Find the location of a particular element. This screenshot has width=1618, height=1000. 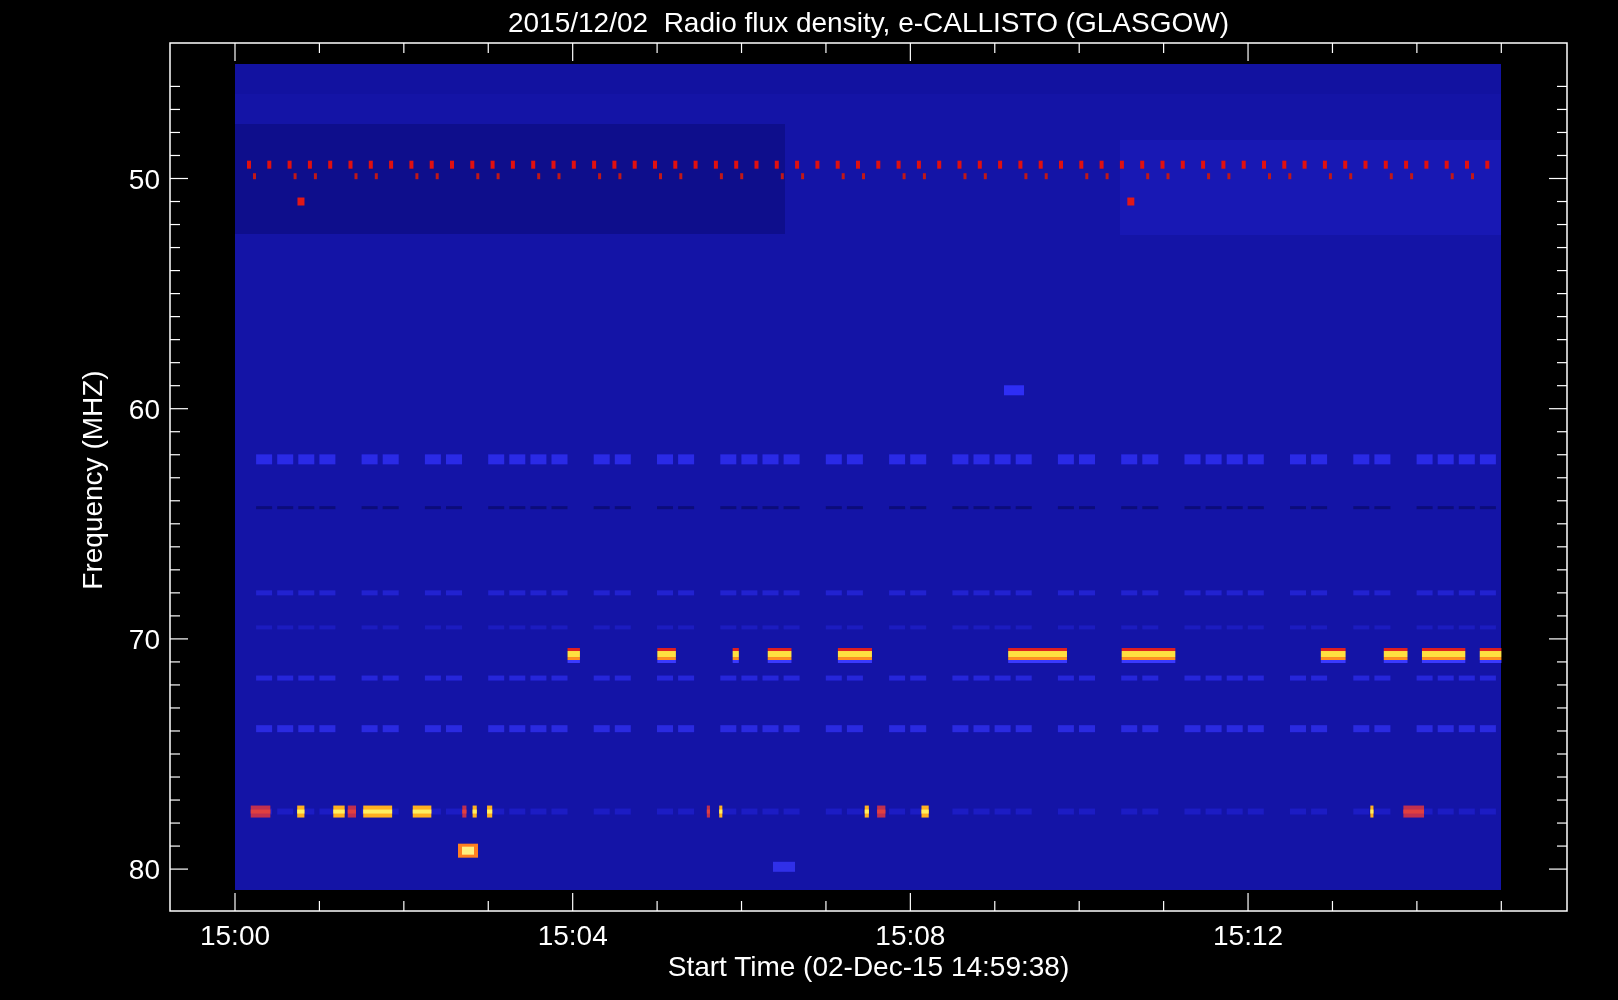

tick-label: 80 is located at coordinates (144, 870).